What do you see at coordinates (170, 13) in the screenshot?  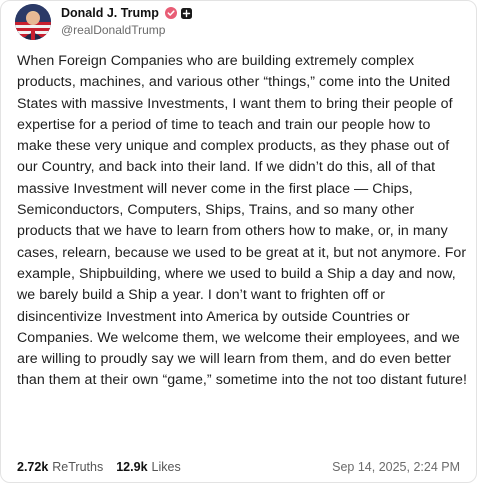 I see `verified-badge-icon` at bounding box center [170, 13].